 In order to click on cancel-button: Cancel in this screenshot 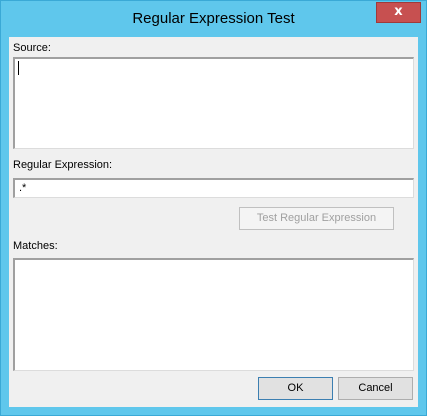, I will do `click(375, 388)`.